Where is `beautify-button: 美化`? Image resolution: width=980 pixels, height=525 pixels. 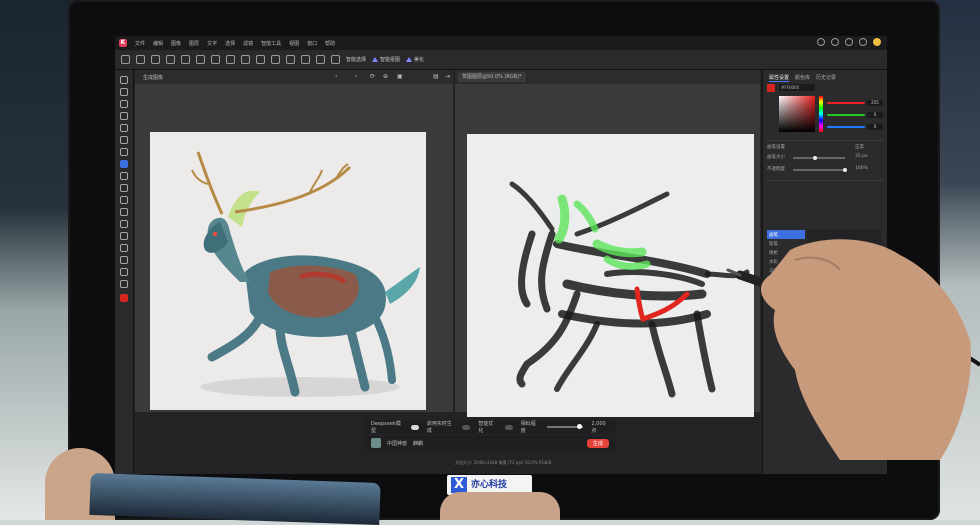 beautify-button: 美化 is located at coordinates (415, 59).